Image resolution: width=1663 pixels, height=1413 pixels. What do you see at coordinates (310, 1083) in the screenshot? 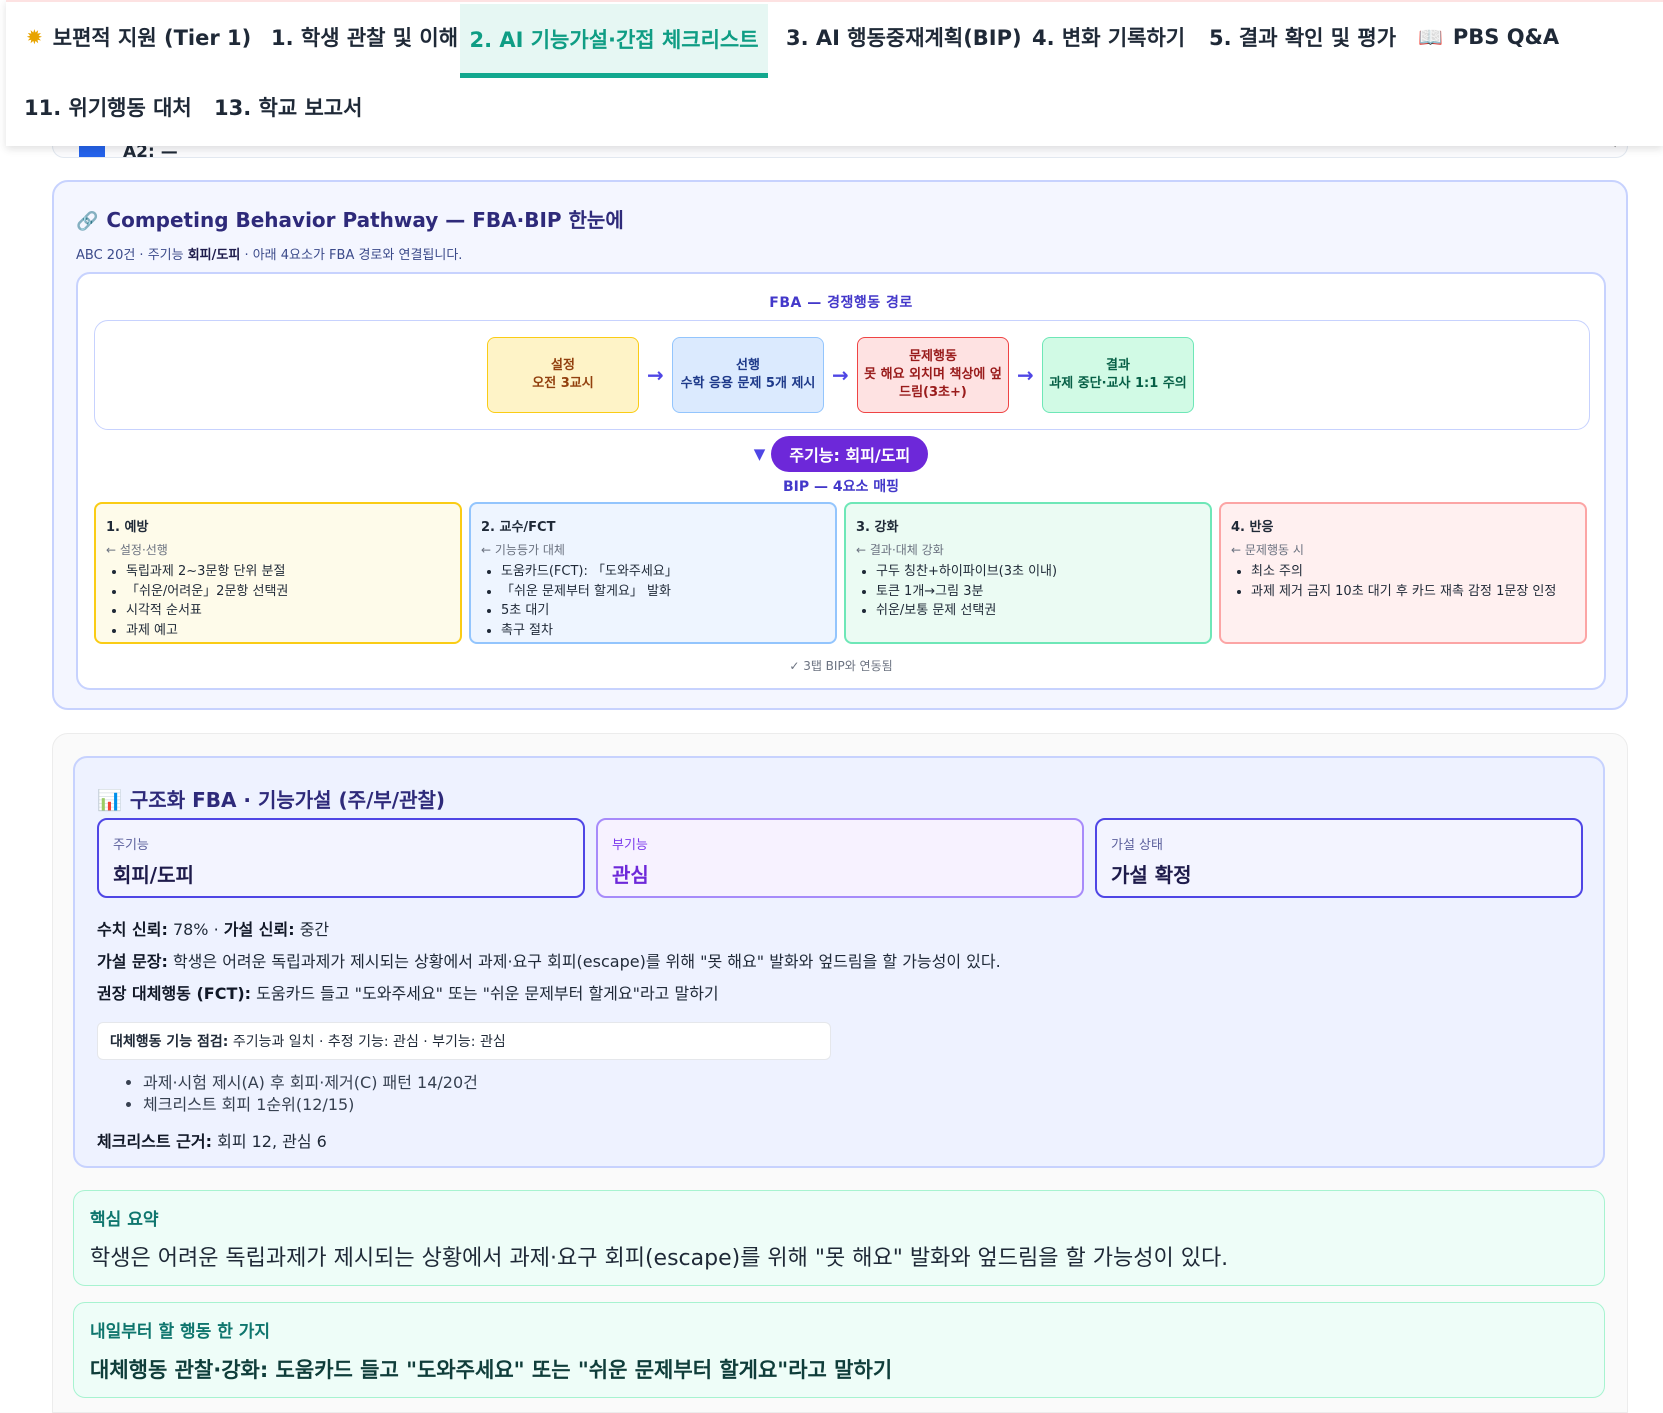
I see `list-item: 과제·시험 제시(A) 후 회피·제거(C) 패턴 14/20건` at bounding box center [310, 1083].